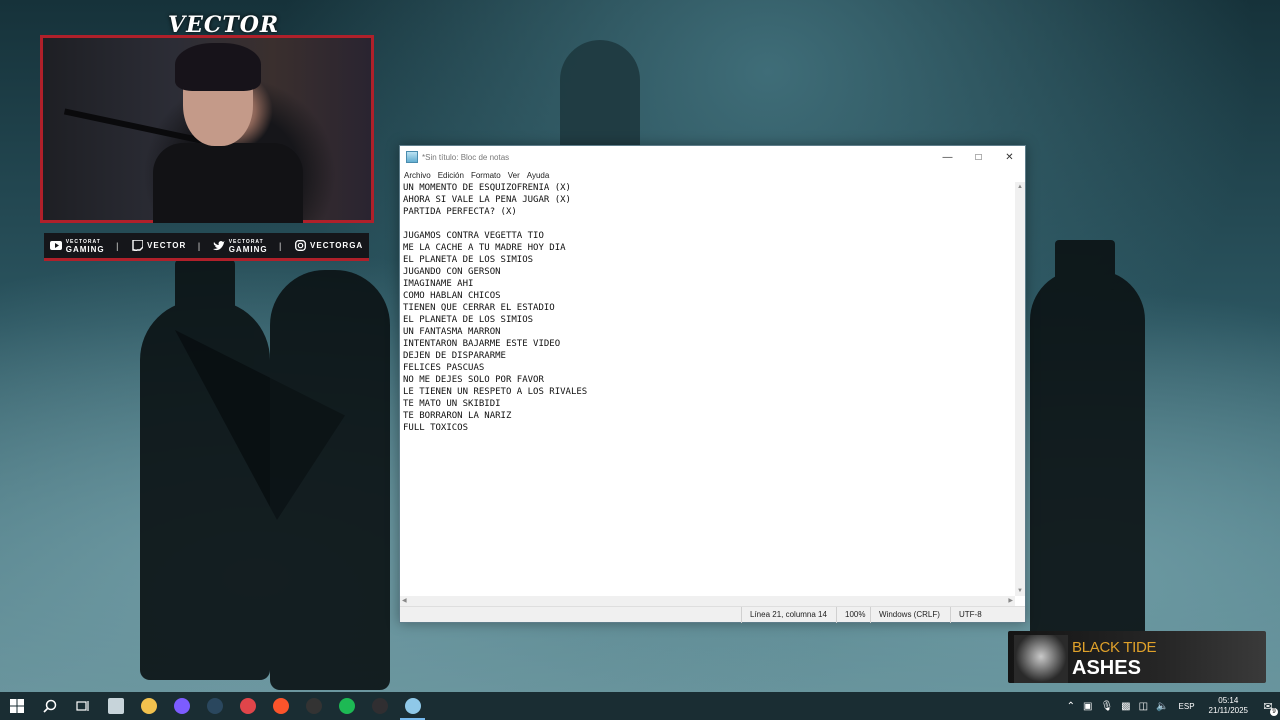  What do you see at coordinates (707, 392) in the screenshot?
I see `text-line: LE TIENEN UN RESPETO A LOS RIVALES` at bounding box center [707, 392].